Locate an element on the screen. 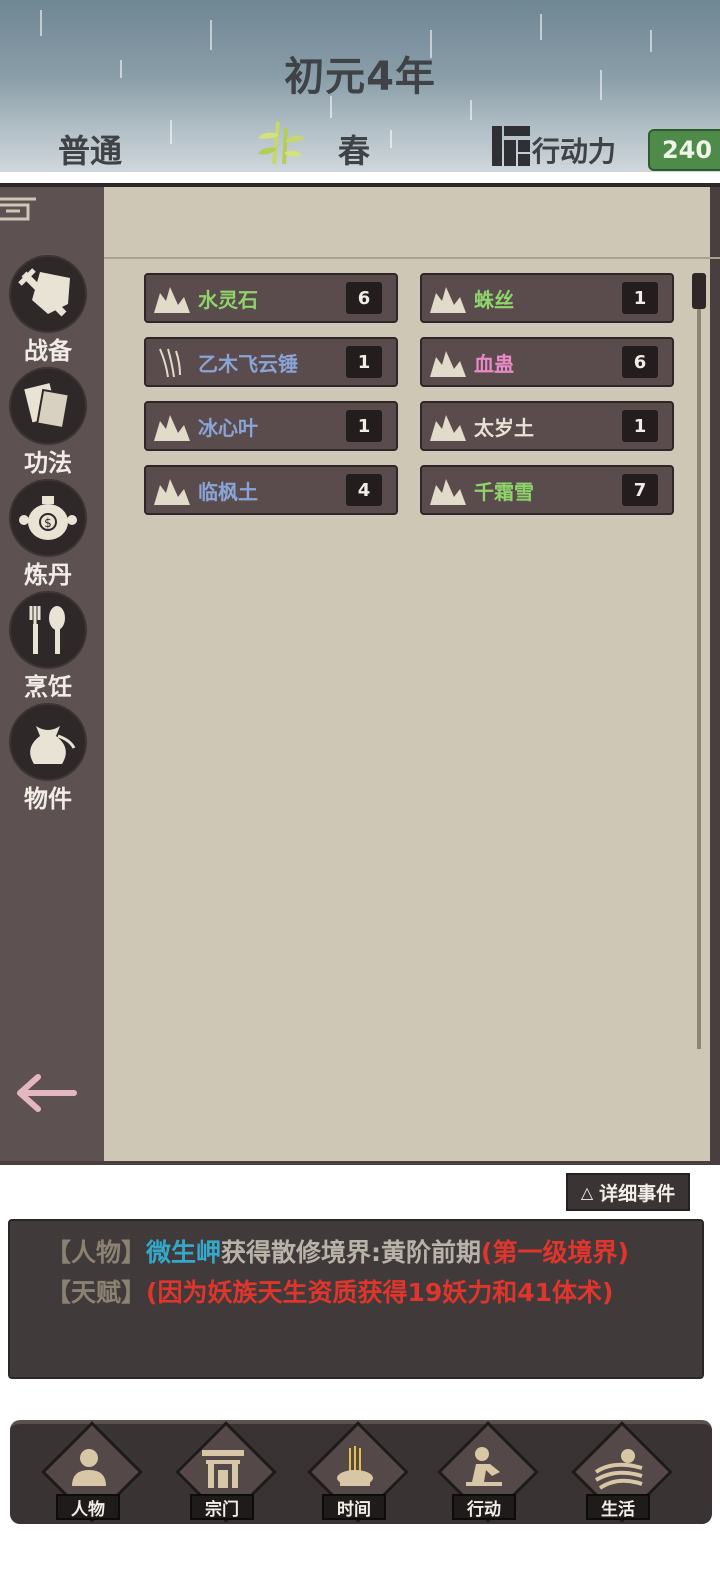  gate-icon is located at coordinates (223, 1469).